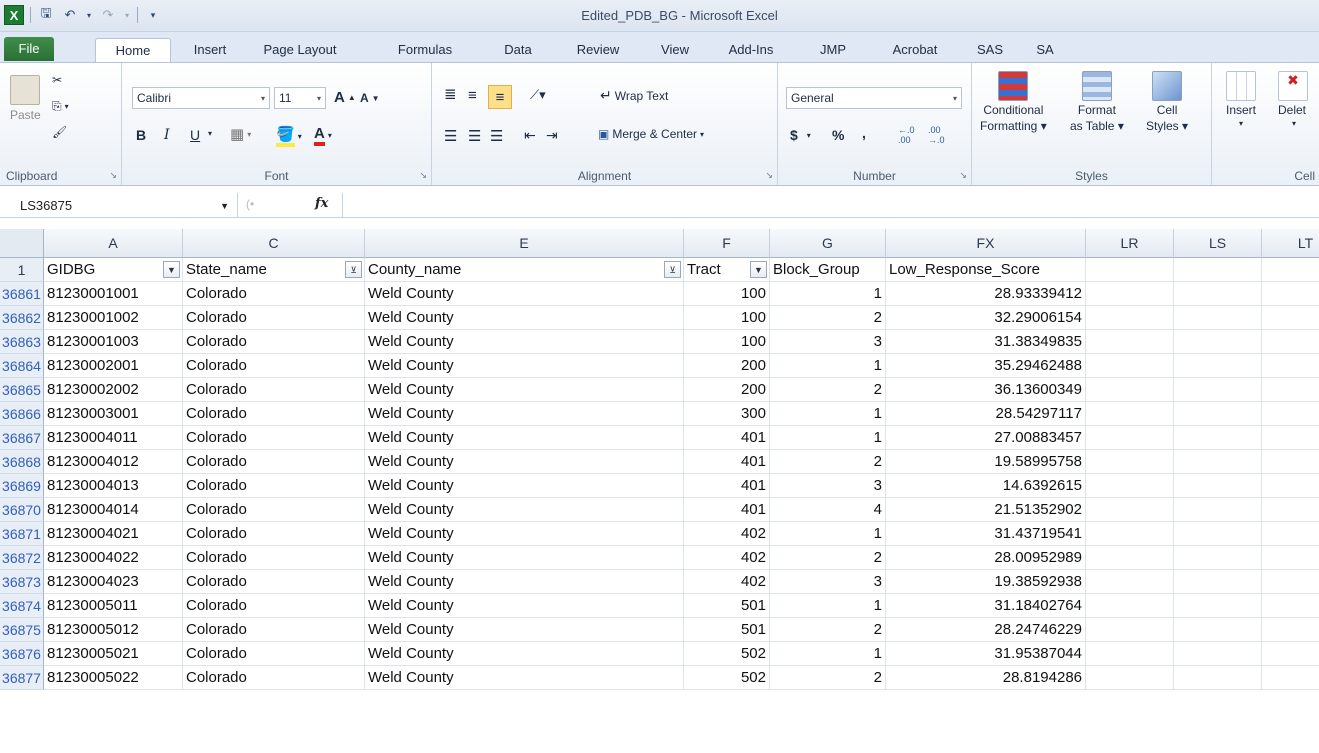 This screenshot has height=753, width=1319. I want to click on copy-icon: ⎘ ▾, so click(60, 106).